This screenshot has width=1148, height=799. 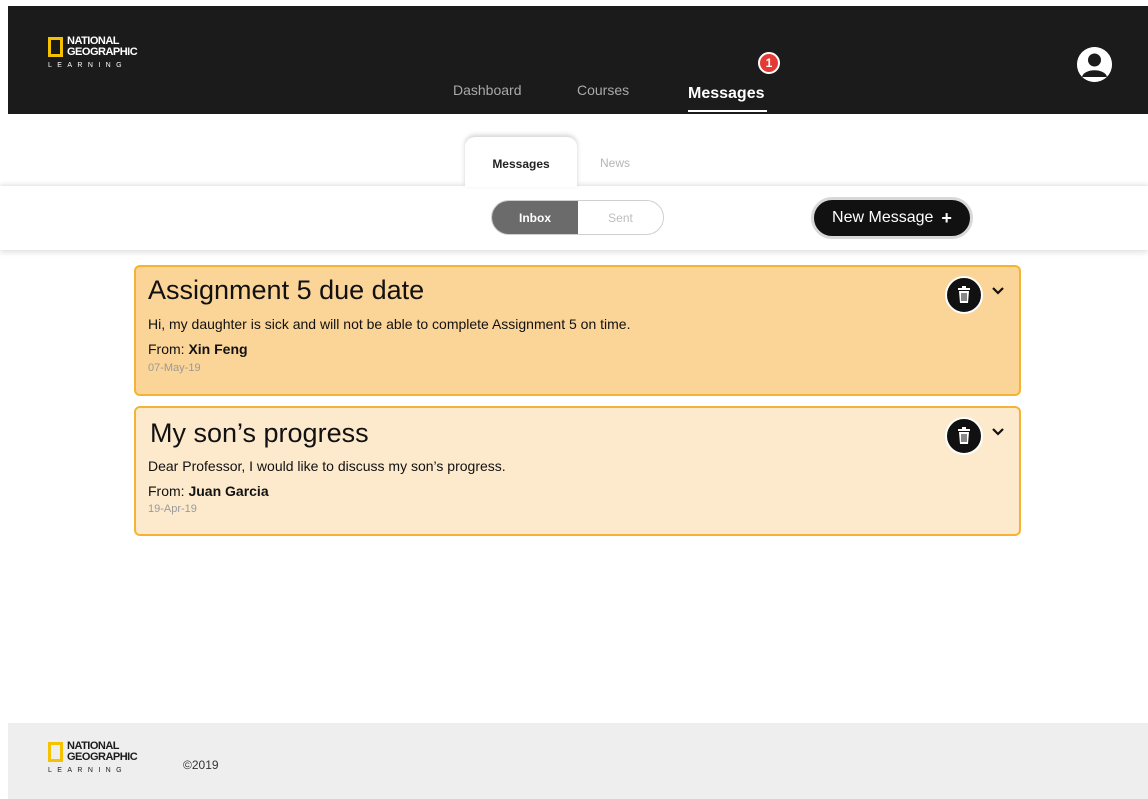 I want to click on footer-national-geographic-logo: NATIONAL GEOGRAPHIC LEARNING, so click(x=93, y=757).